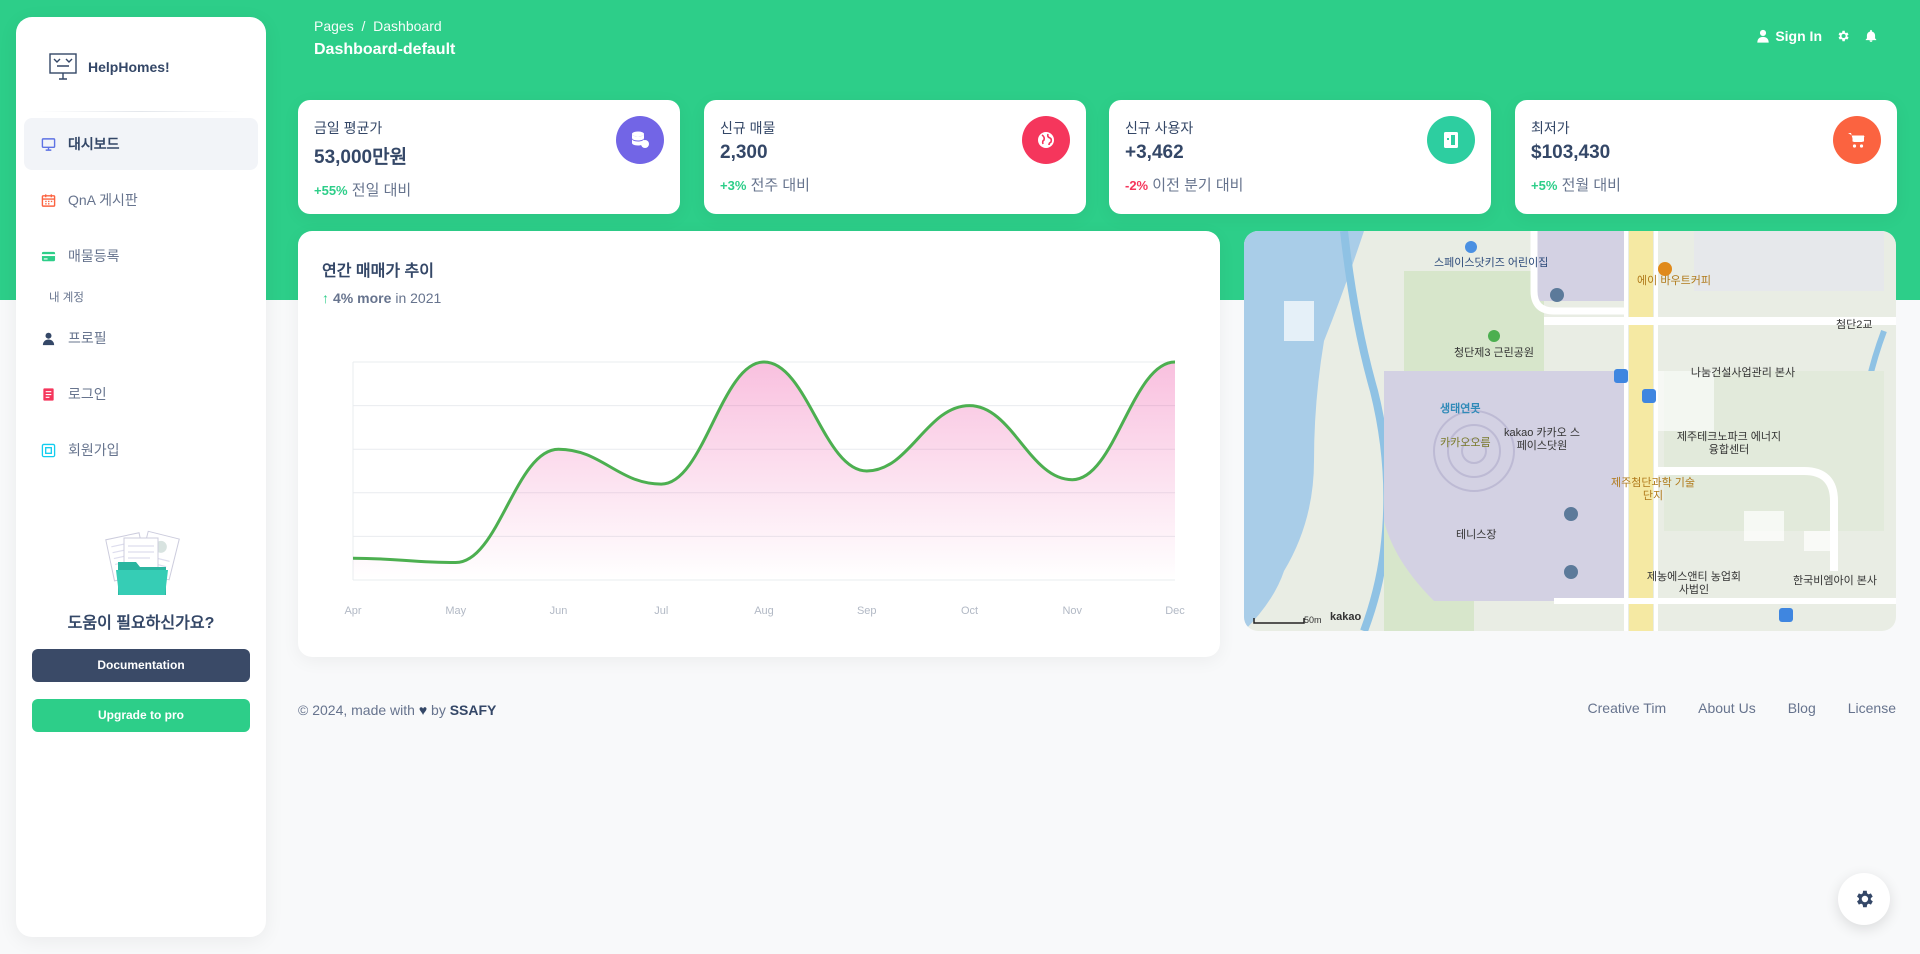 The image size is (1920, 954). I want to click on calendar-icon, so click(48, 200).